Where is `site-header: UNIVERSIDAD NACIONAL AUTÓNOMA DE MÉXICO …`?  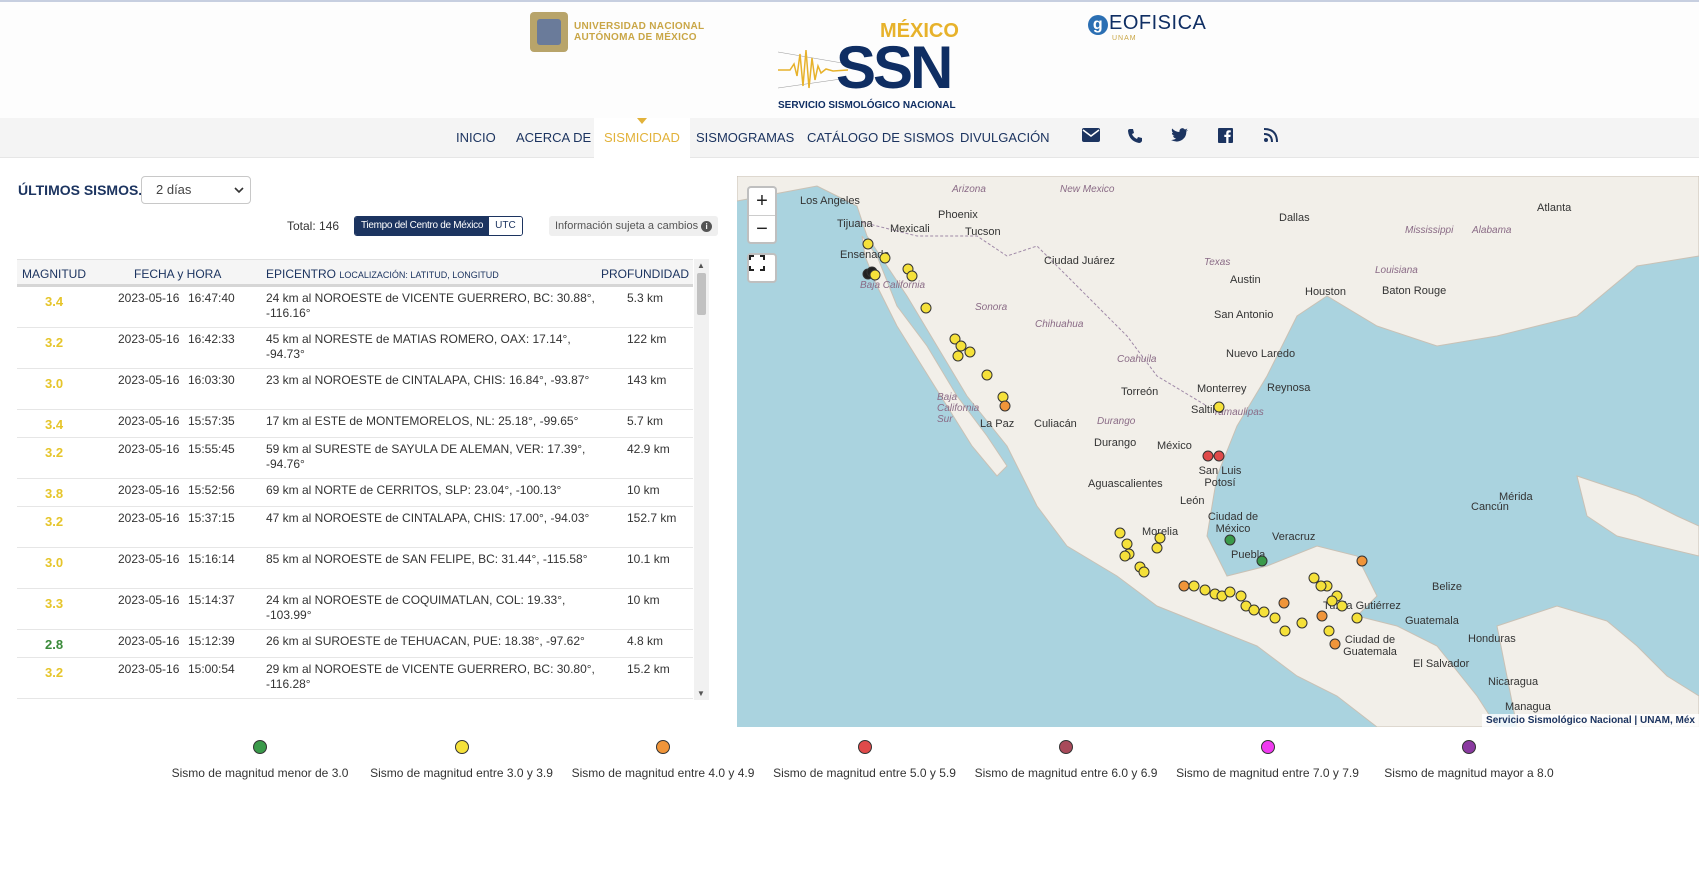 site-header: UNIVERSIDAD NACIONAL AUTÓNOMA DE MÉXICO … is located at coordinates (849, 60).